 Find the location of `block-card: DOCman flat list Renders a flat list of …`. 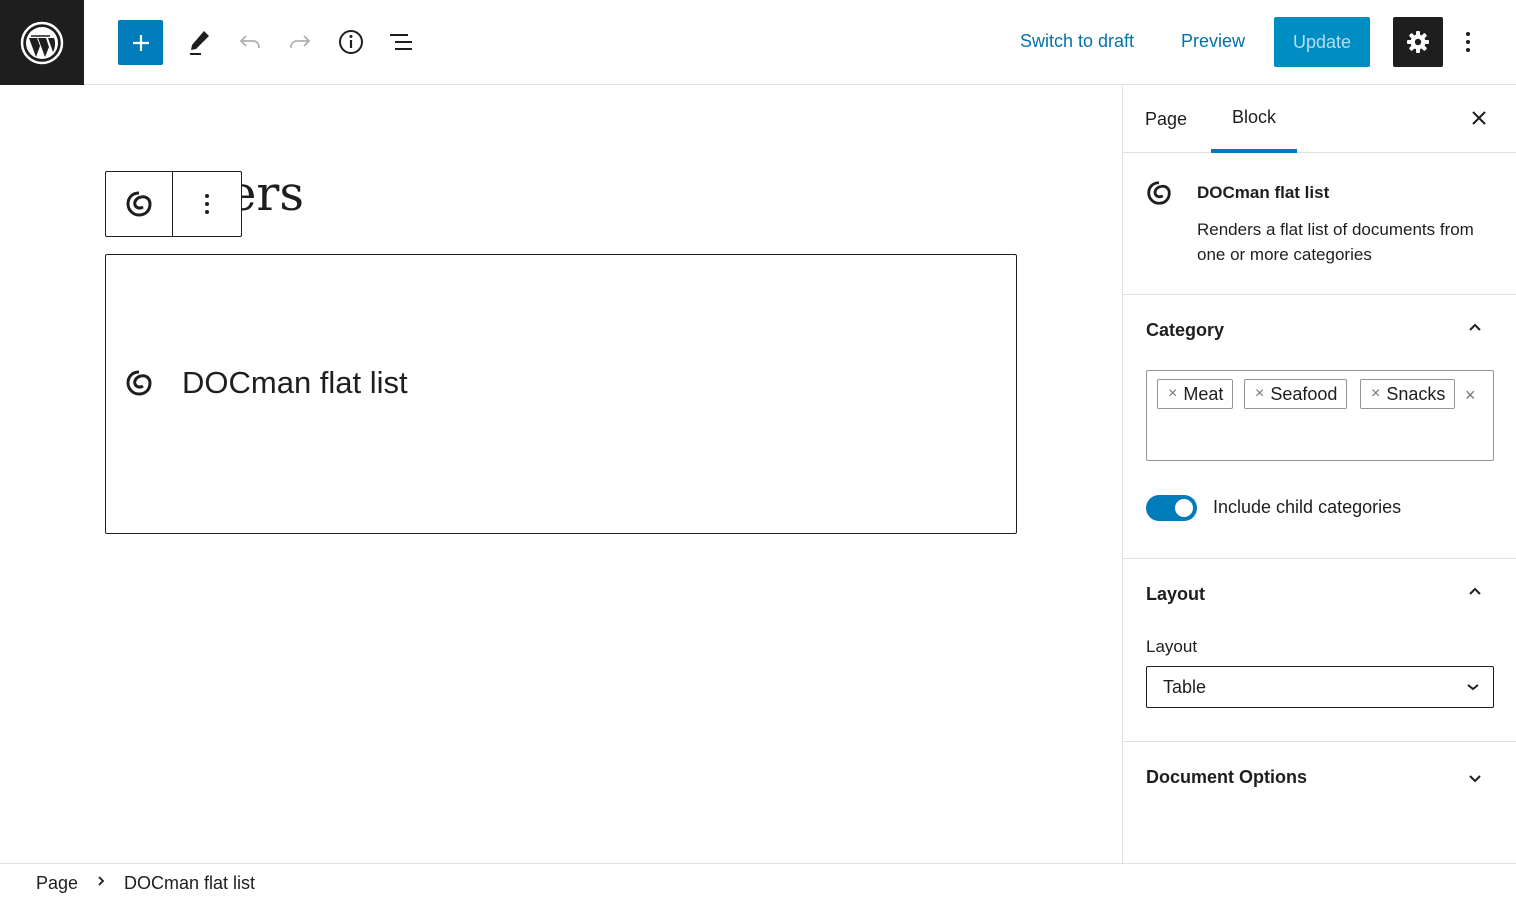

block-card: DOCman flat list Renders a flat list of … is located at coordinates (1319, 224).